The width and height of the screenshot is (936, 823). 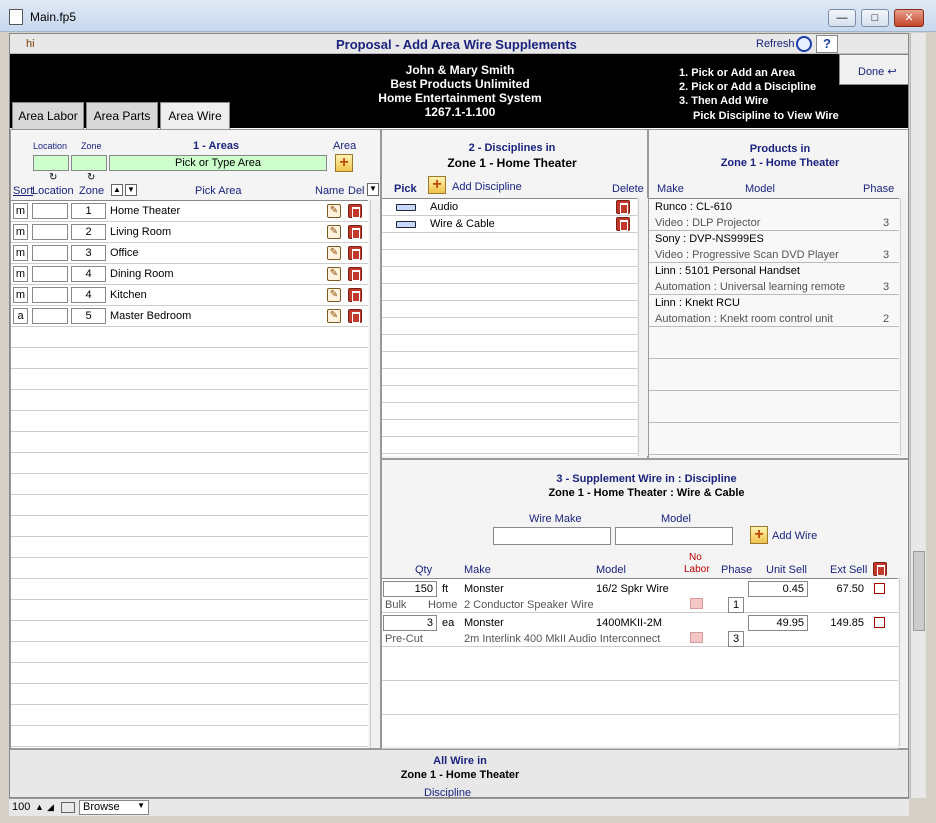 What do you see at coordinates (873, 69) in the screenshot?
I see `done-button: Done ↩` at bounding box center [873, 69].